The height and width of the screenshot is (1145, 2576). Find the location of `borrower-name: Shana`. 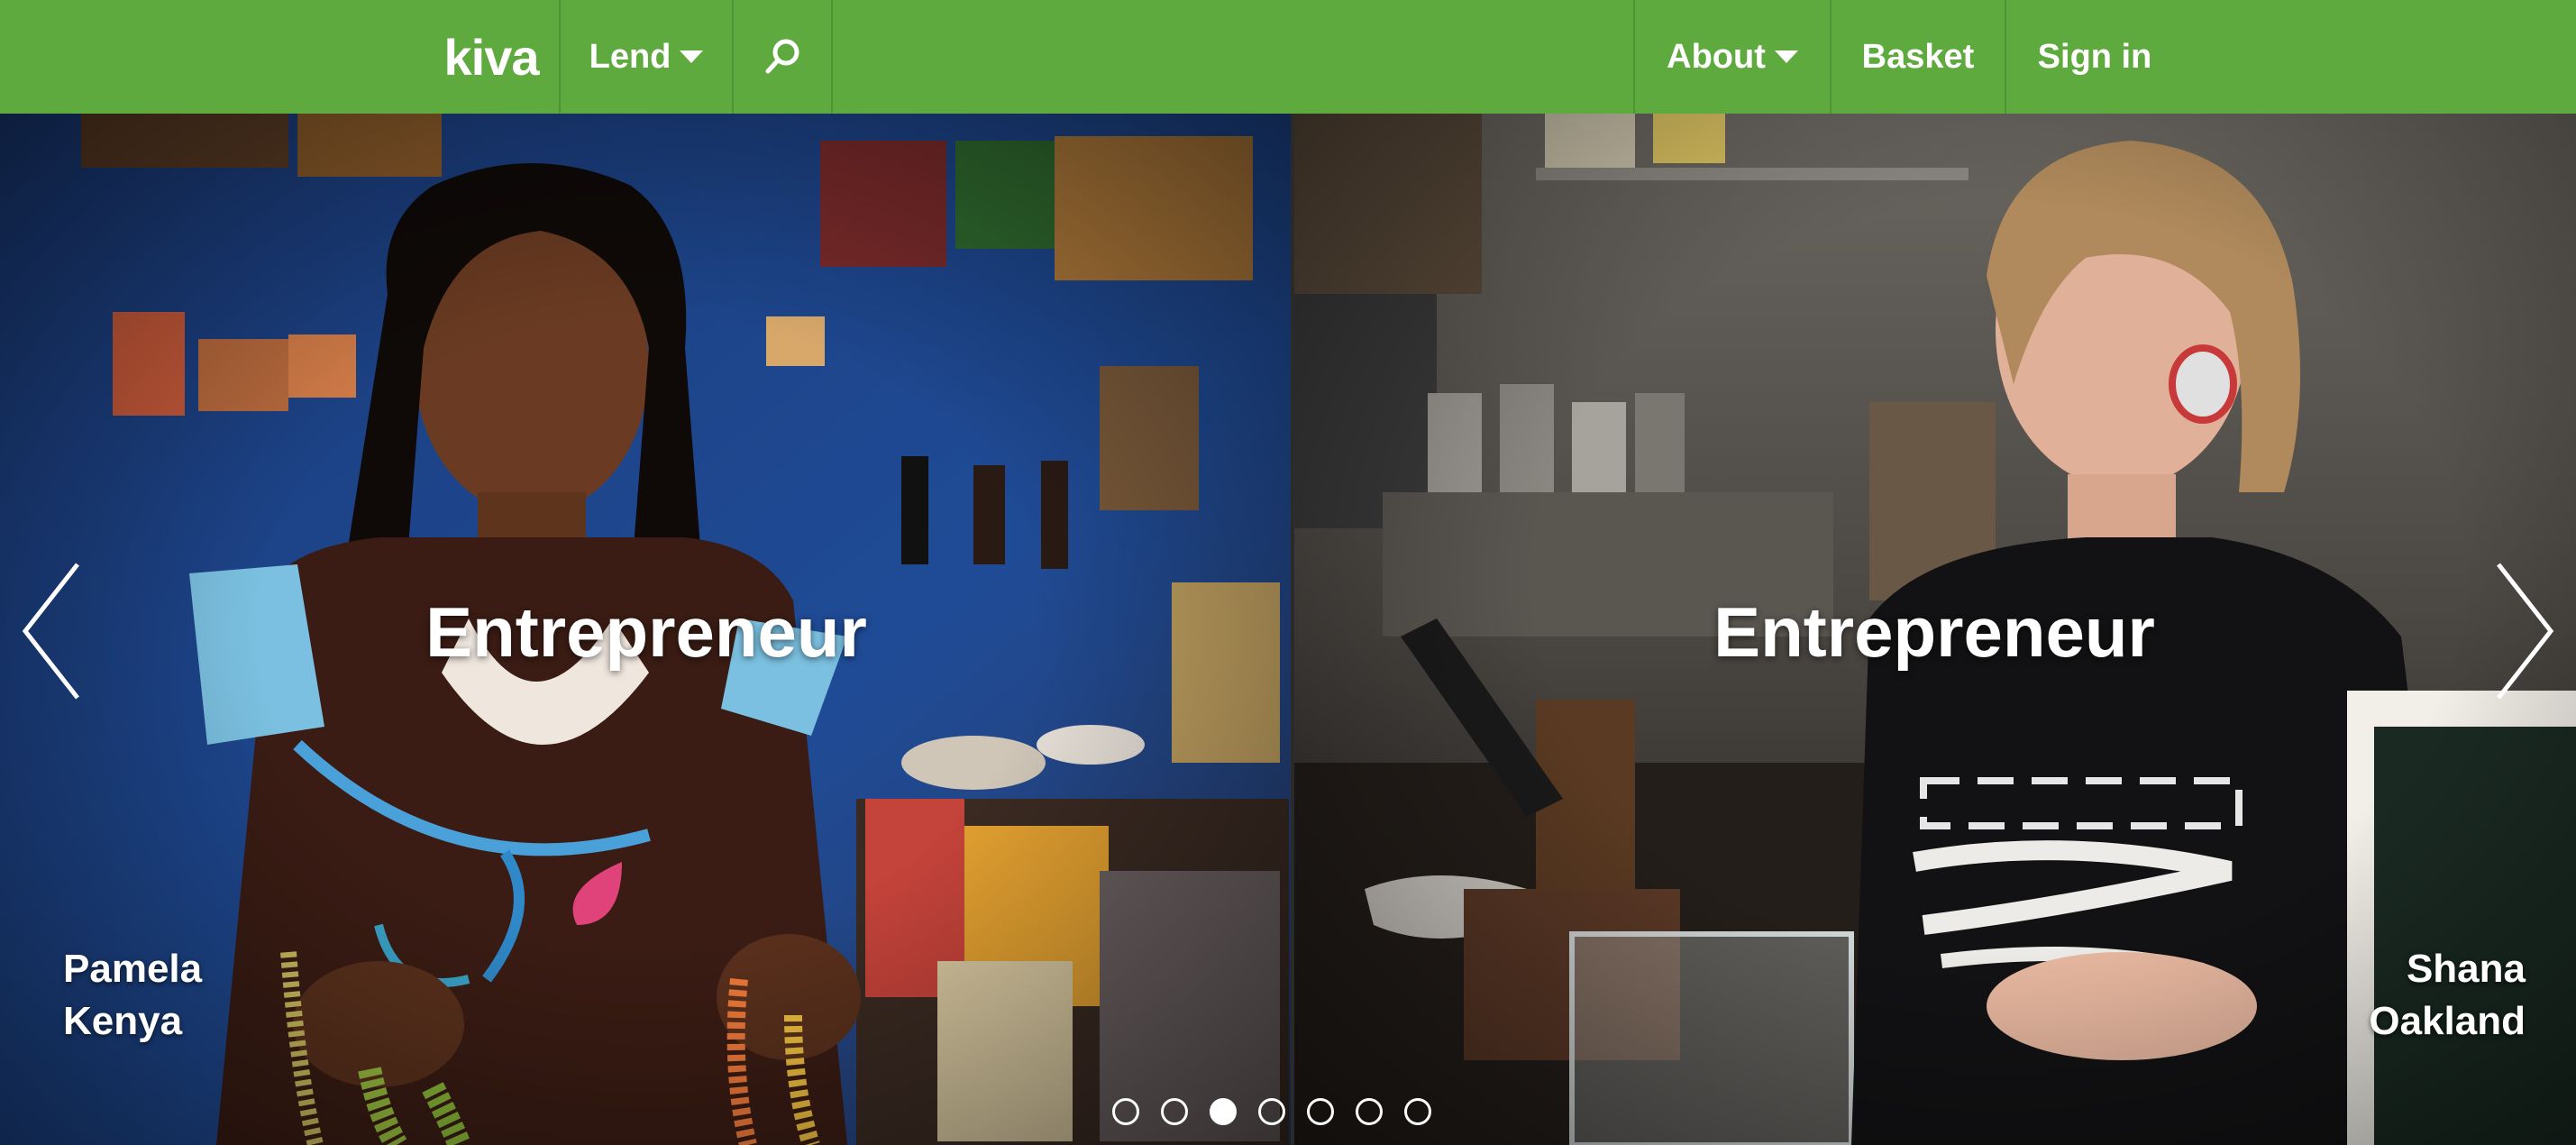

borrower-name: Shana is located at coordinates (2466, 969).